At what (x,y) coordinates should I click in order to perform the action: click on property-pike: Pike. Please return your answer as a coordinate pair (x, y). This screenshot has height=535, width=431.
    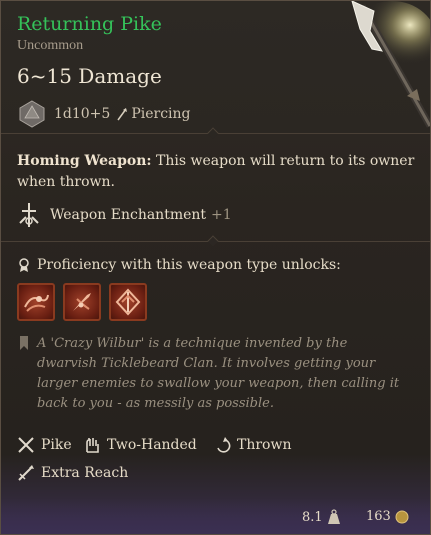
    Looking at the image, I should click on (44, 445).